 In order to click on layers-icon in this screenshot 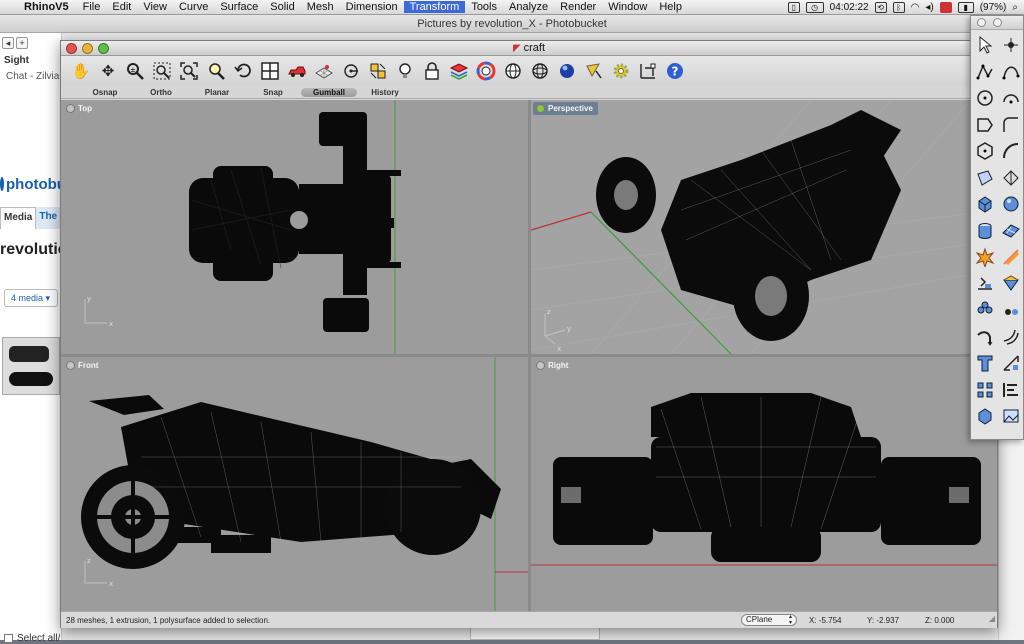, I will do `click(459, 71)`.